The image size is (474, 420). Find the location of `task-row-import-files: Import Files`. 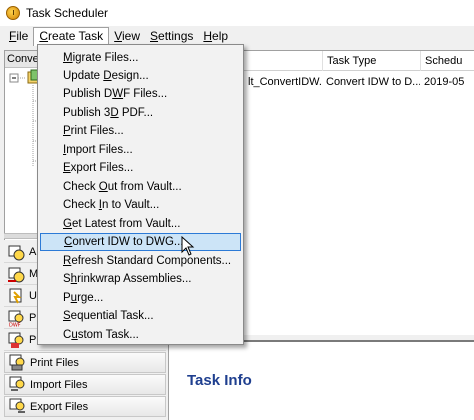

task-row-import-files: Import Files is located at coordinates (85, 384).